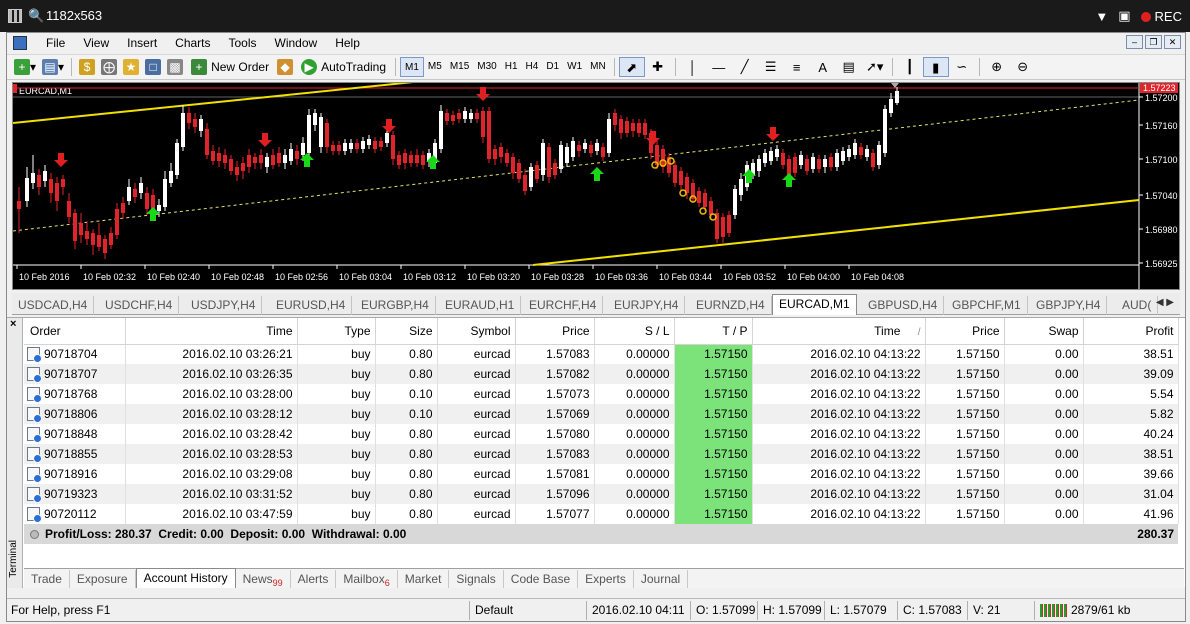  Describe the element at coordinates (395, 305) in the screenshot. I see `chart-tab: EURGBP,H4` at that location.